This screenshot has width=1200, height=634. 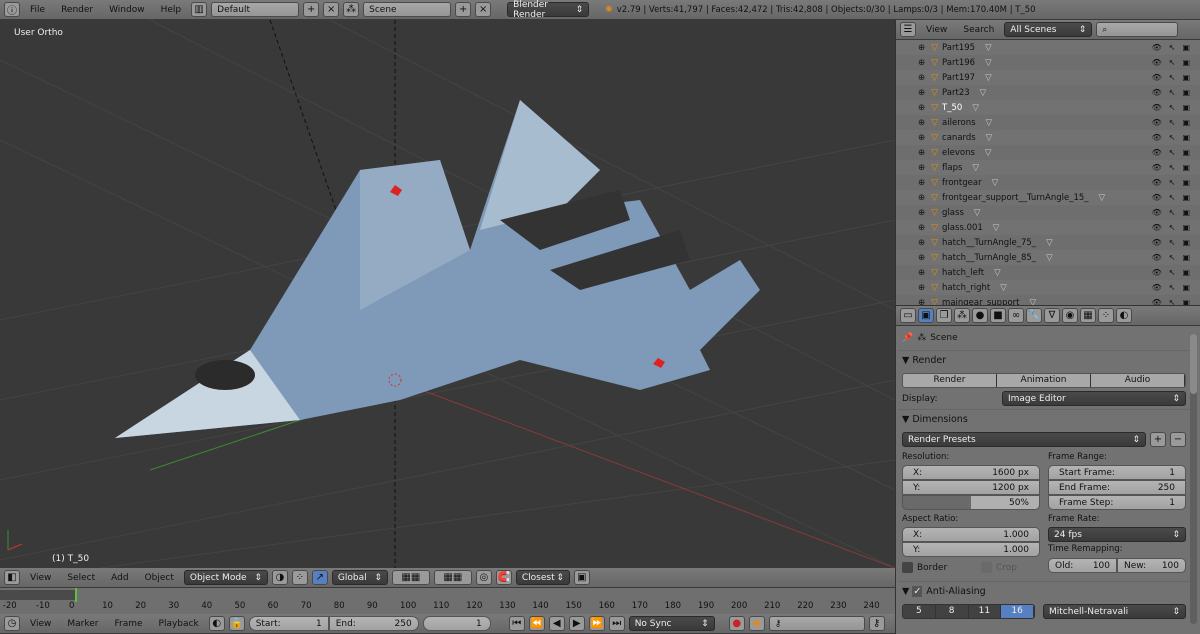 I want to click on outliner-item: ⊕ ▽ frontgear ▽ 👁 ↖ ▣, so click(x=1048, y=182).